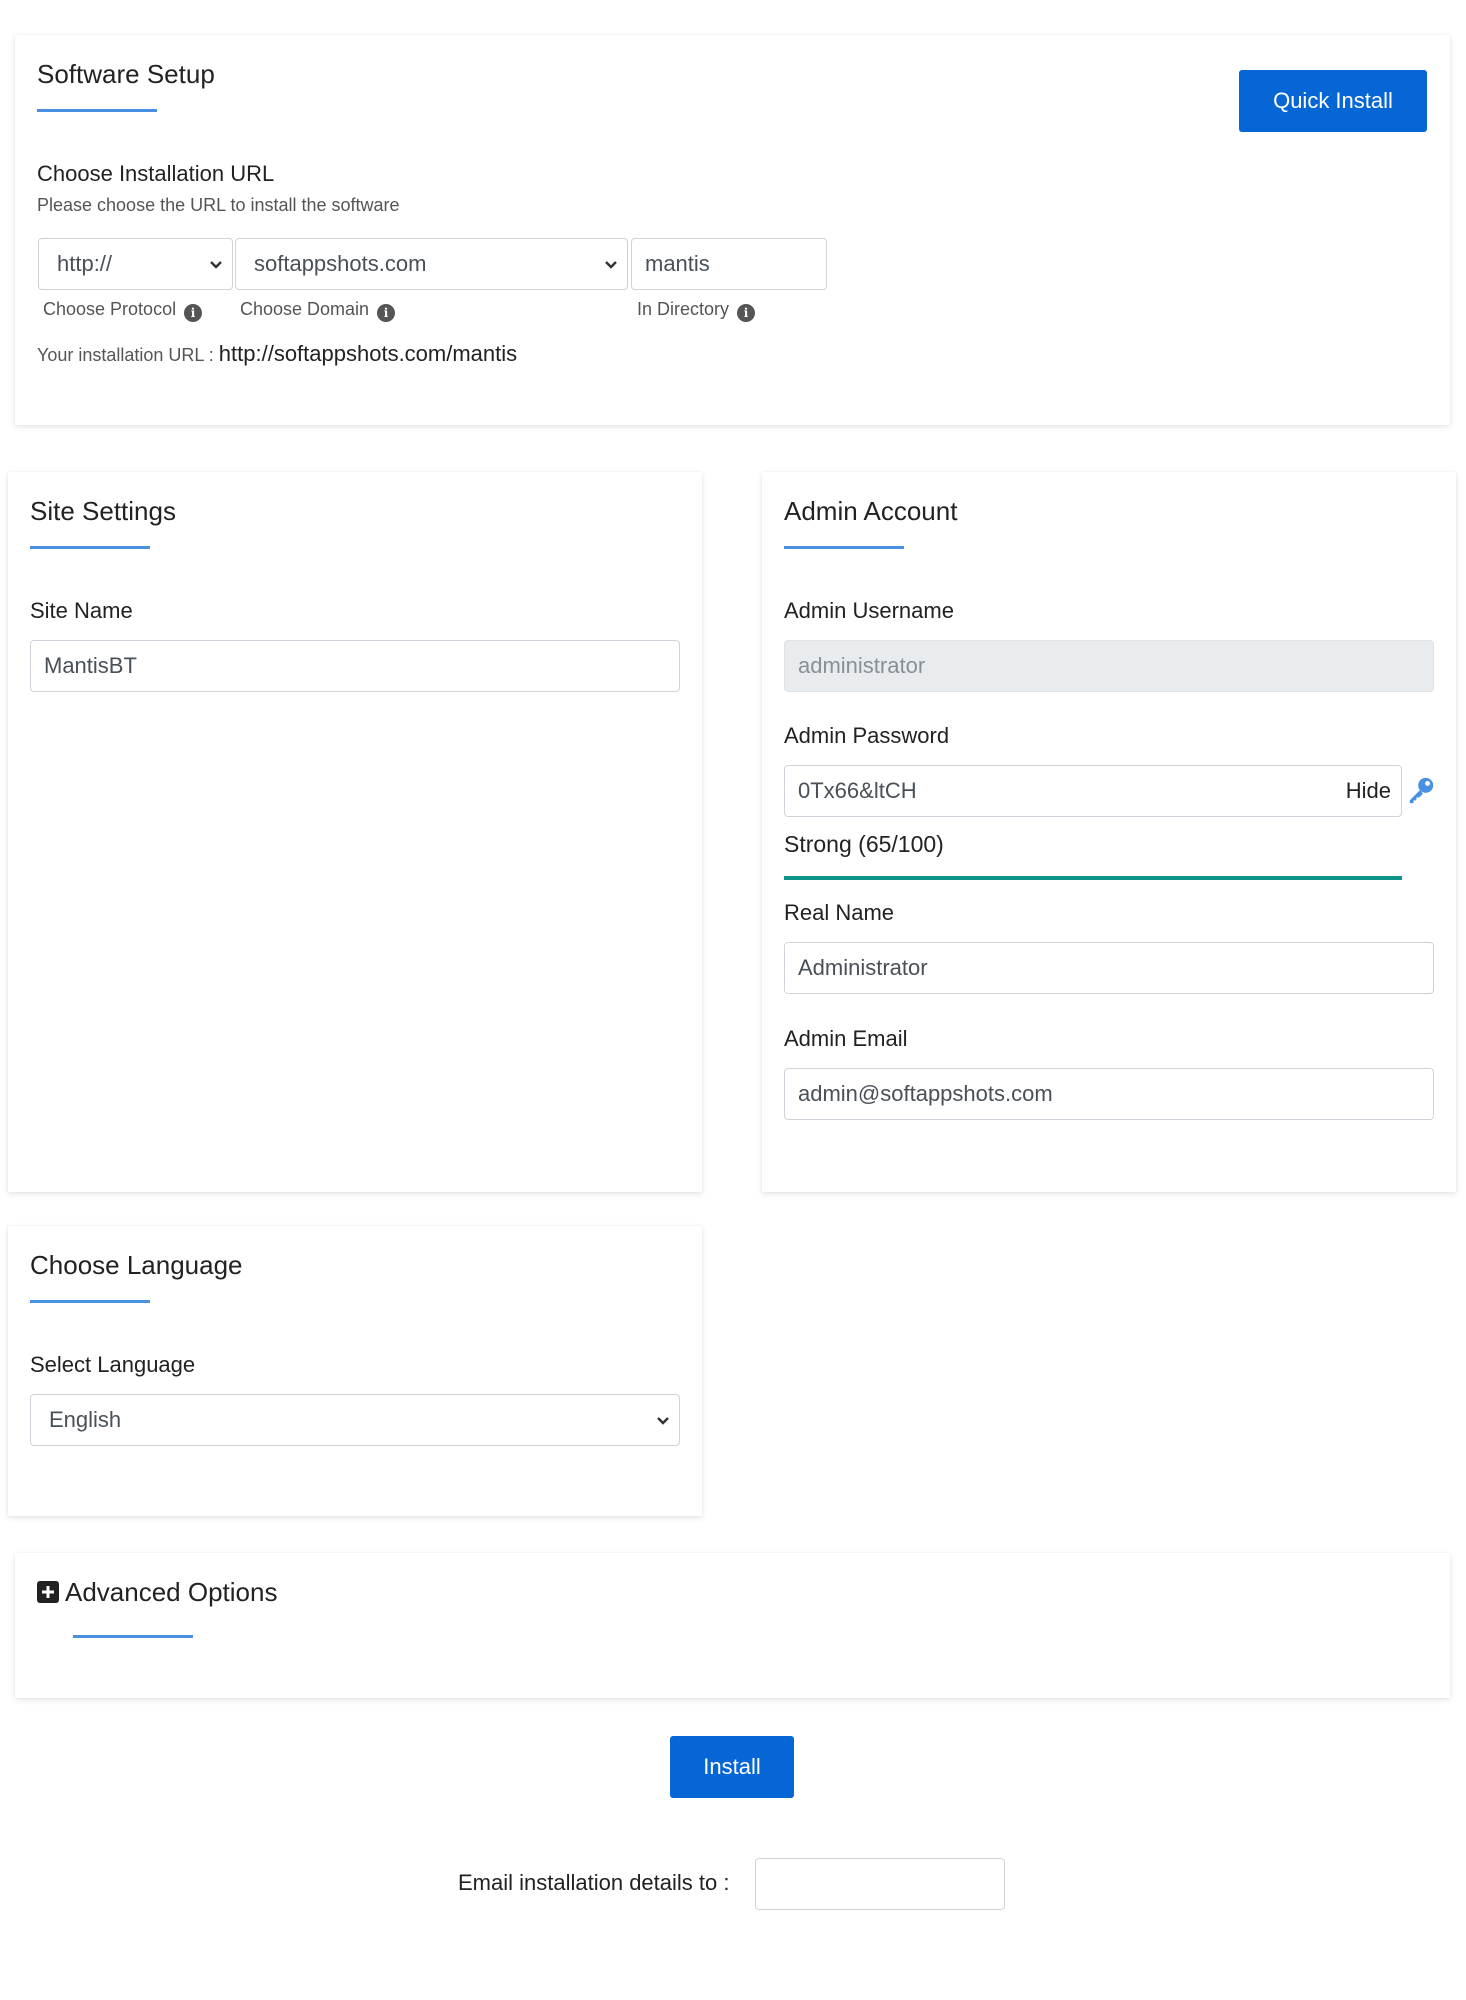 The image size is (1466, 2000). I want to click on password-strength-fill, so click(1093, 878).